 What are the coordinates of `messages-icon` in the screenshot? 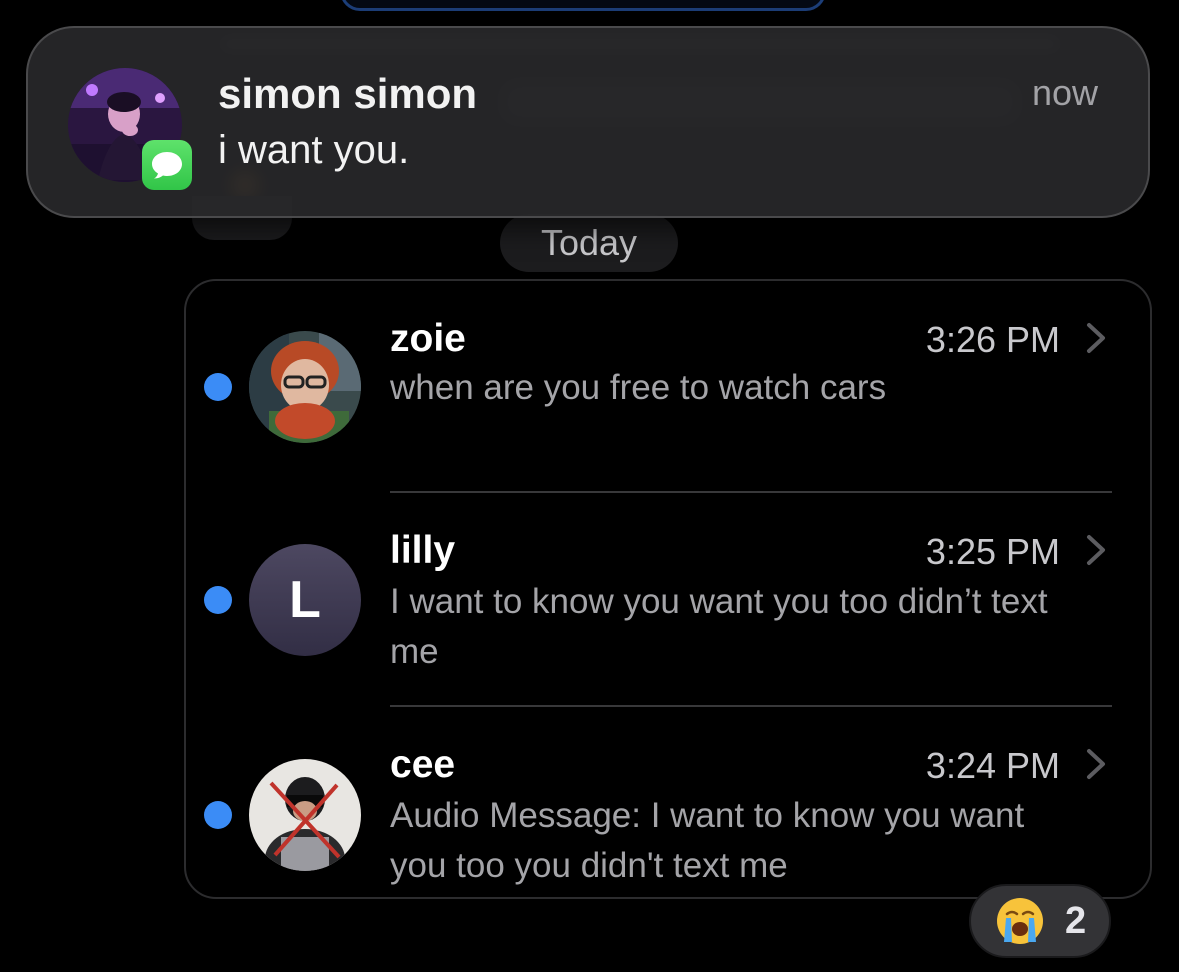 It's located at (167, 165).